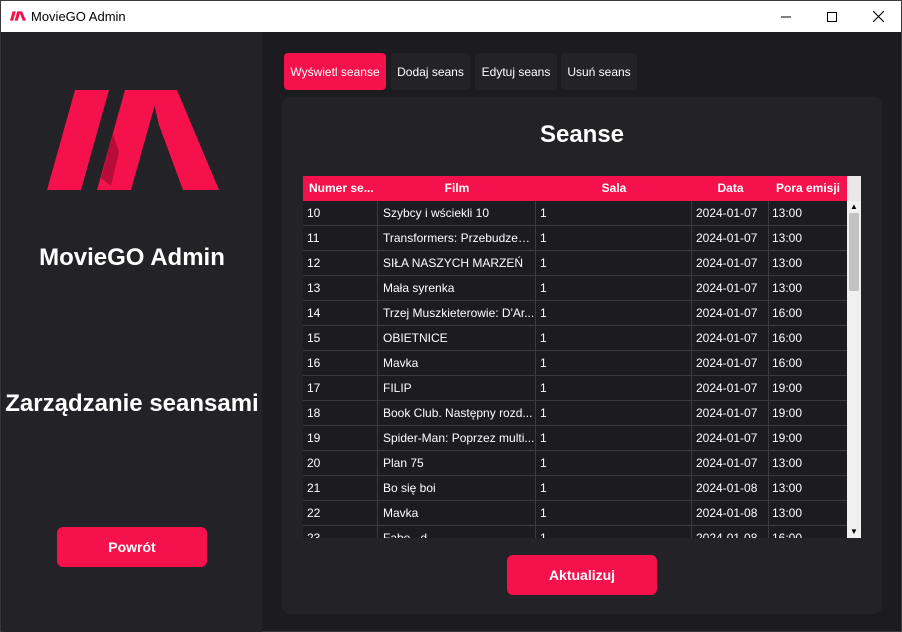 This screenshot has height=632, width=902. Describe the element at coordinates (786, 16) in the screenshot. I see `minimize-button` at that location.